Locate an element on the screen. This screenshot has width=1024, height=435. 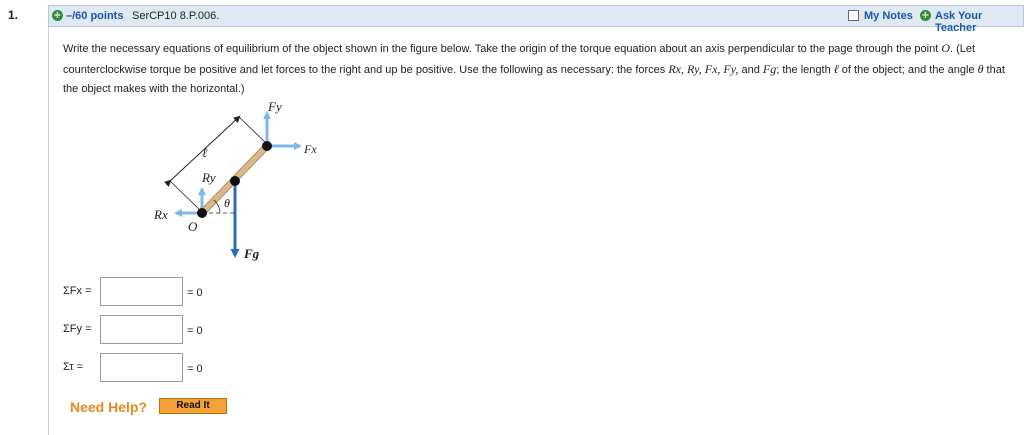
instructions-part-5: of the object; and the angle is located at coordinates (908, 69).